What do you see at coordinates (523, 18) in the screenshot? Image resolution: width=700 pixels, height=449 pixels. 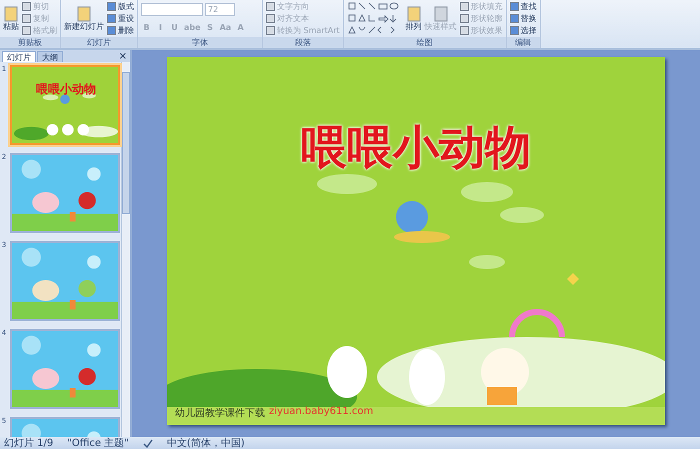 I see `ribbon-button: 替换` at bounding box center [523, 18].